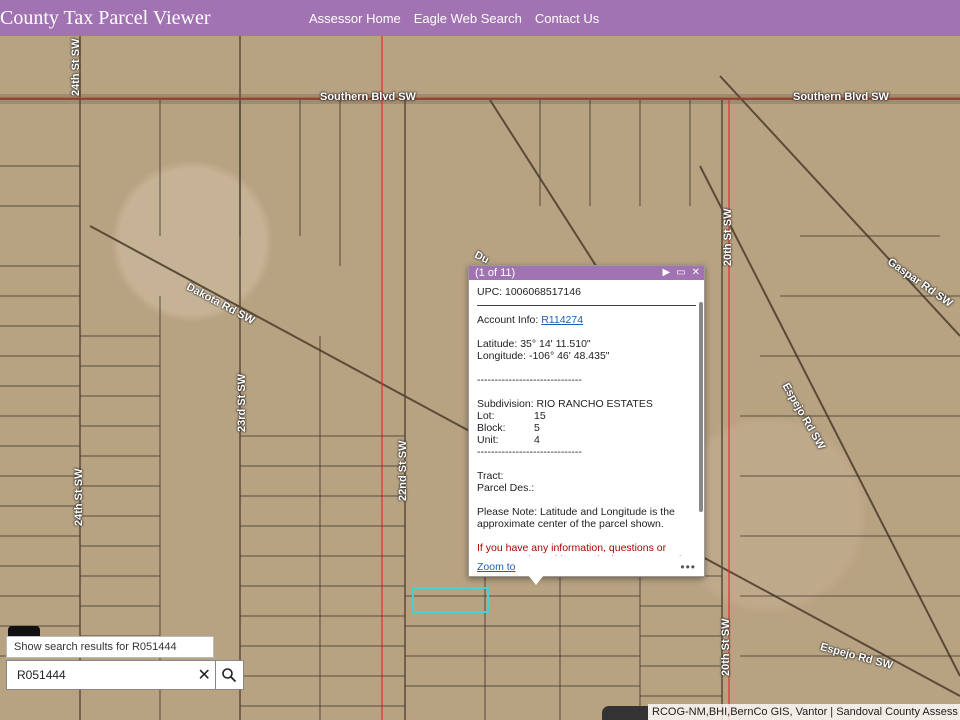  I want to click on search-button, so click(228, 675).